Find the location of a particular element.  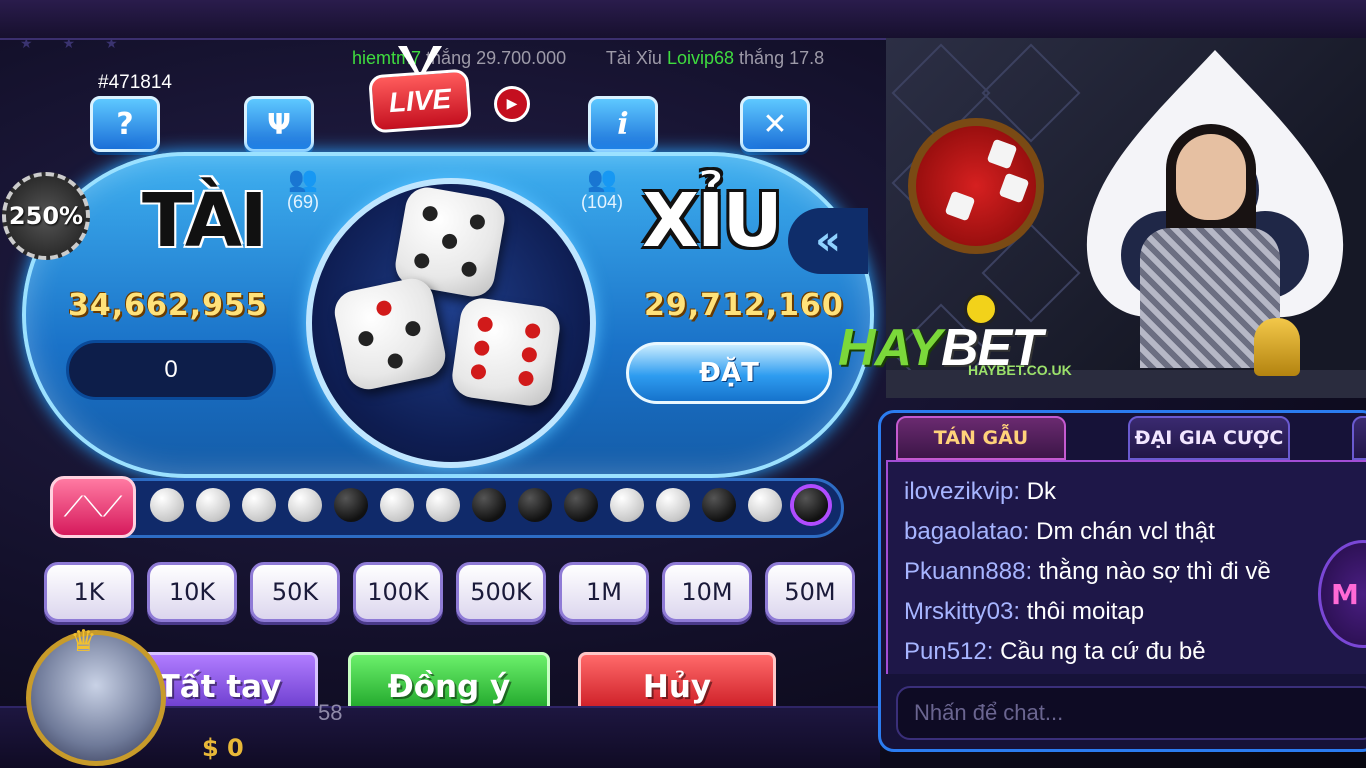

xiu-bet-button: ĐẶT is located at coordinates (729, 373).